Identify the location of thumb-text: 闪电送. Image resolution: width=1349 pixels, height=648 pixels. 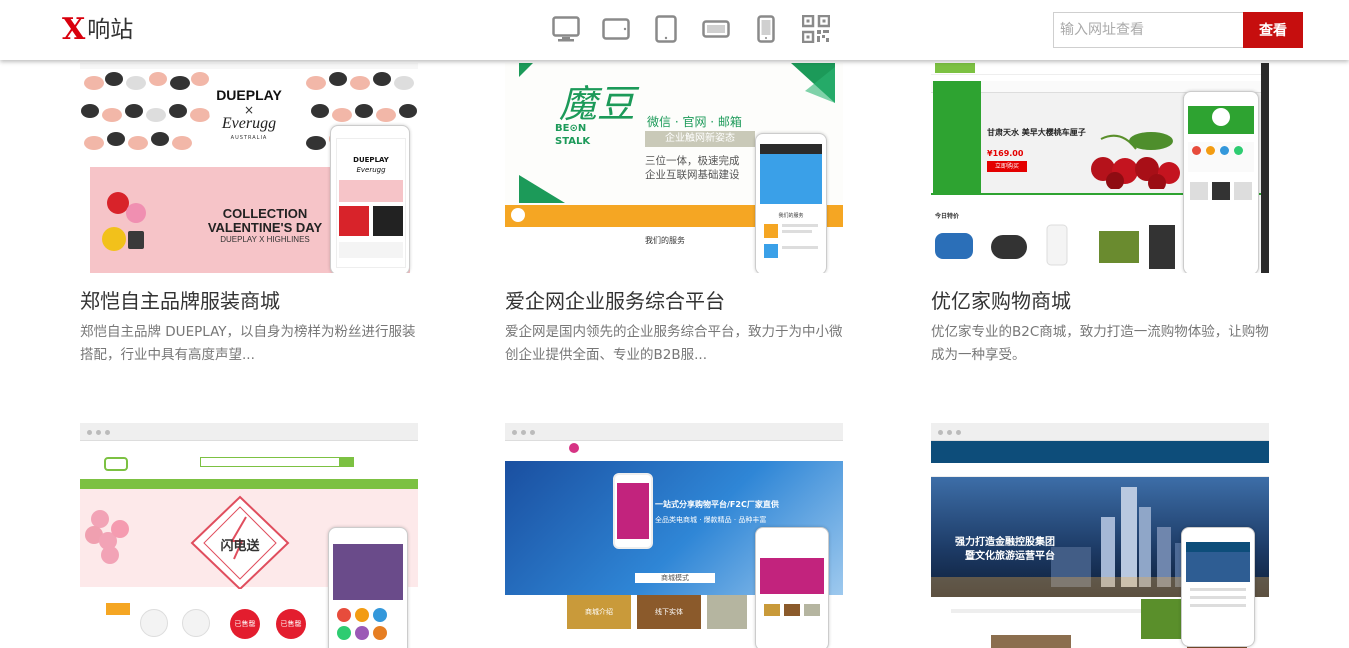
(240, 546).